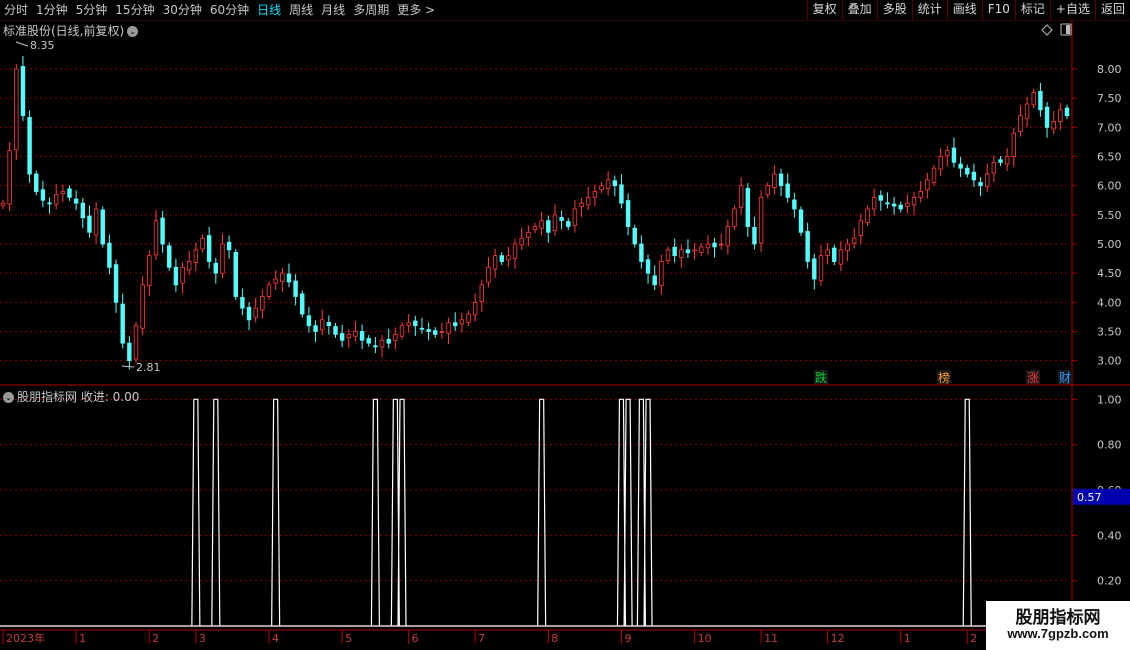 The image size is (1130, 650). Describe the element at coordinates (944, 377) in the screenshot. I see `event-marker-1: 榜` at that location.